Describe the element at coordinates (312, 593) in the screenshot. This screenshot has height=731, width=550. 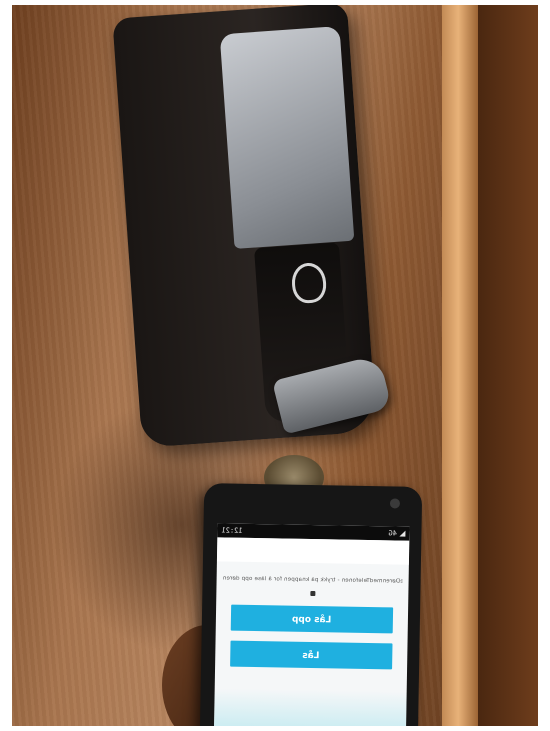
I see `lock-status-icon` at that location.